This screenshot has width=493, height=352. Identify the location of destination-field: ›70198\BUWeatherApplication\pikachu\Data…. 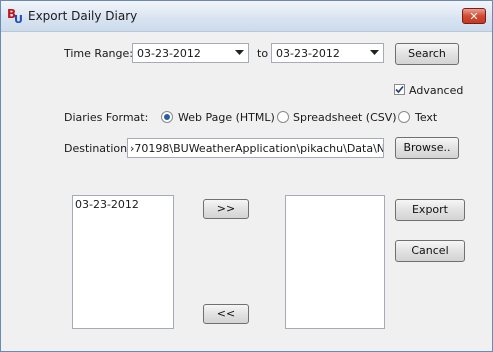
(255, 148).